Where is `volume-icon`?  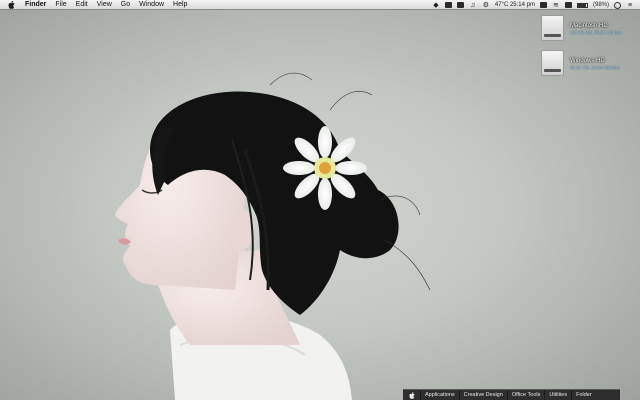
volume-icon is located at coordinates (568, 5).